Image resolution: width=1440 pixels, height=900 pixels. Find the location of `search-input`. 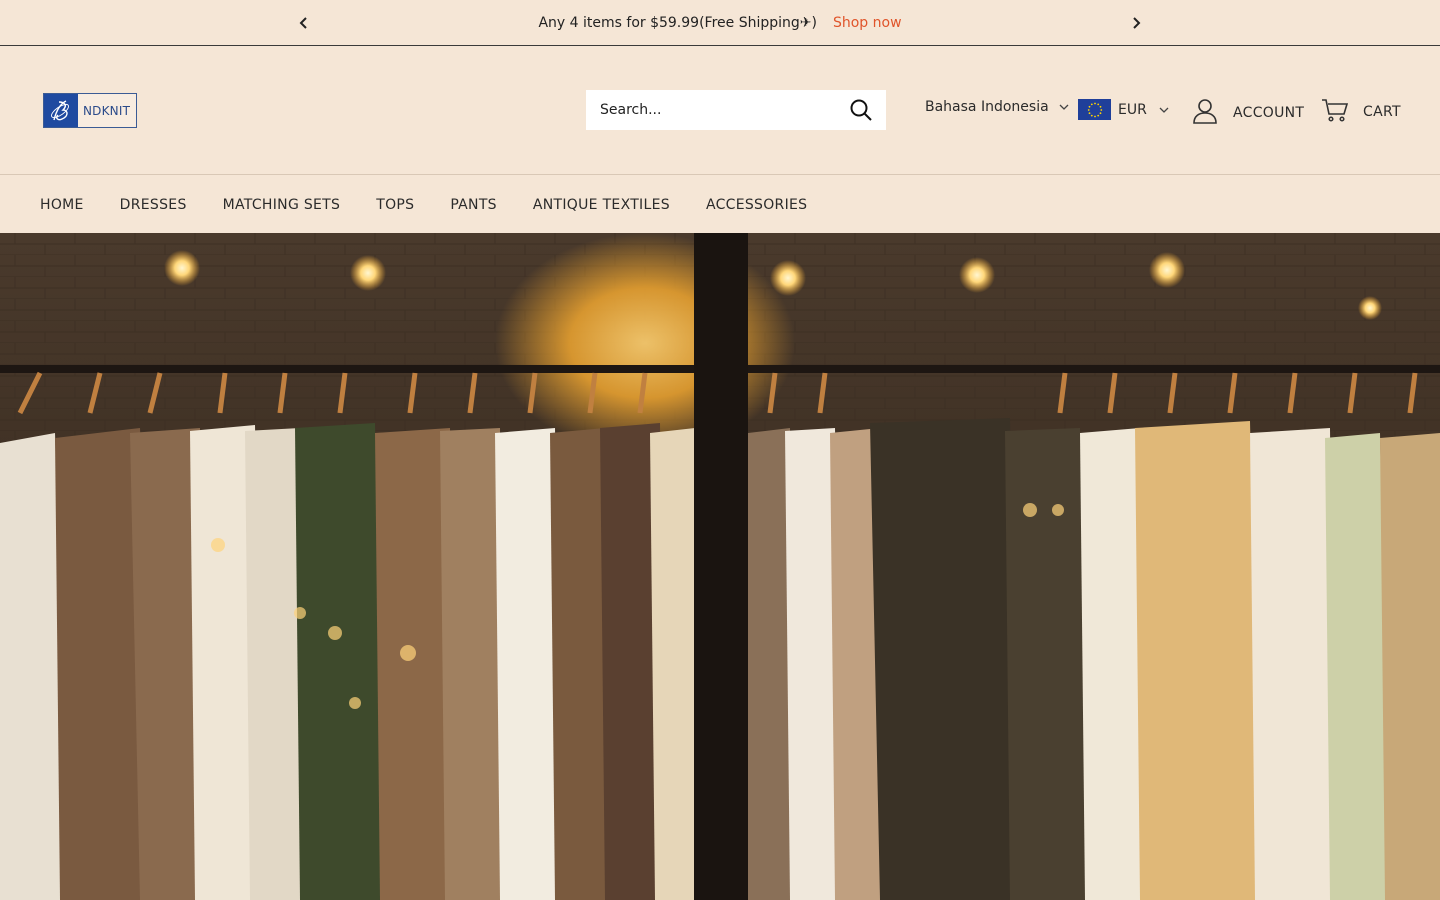

search-input is located at coordinates (711, 110).